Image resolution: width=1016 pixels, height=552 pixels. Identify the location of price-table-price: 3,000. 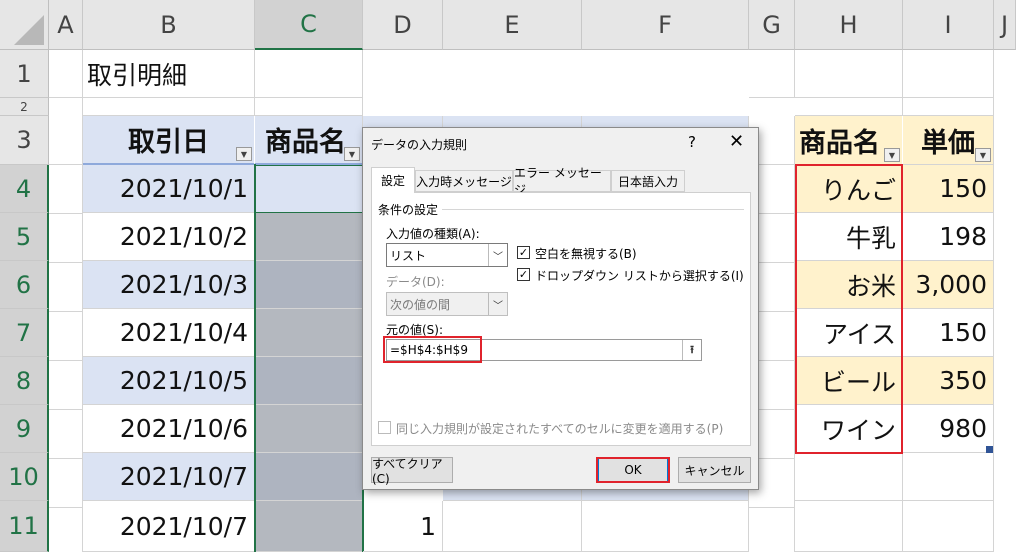
(948, 285).